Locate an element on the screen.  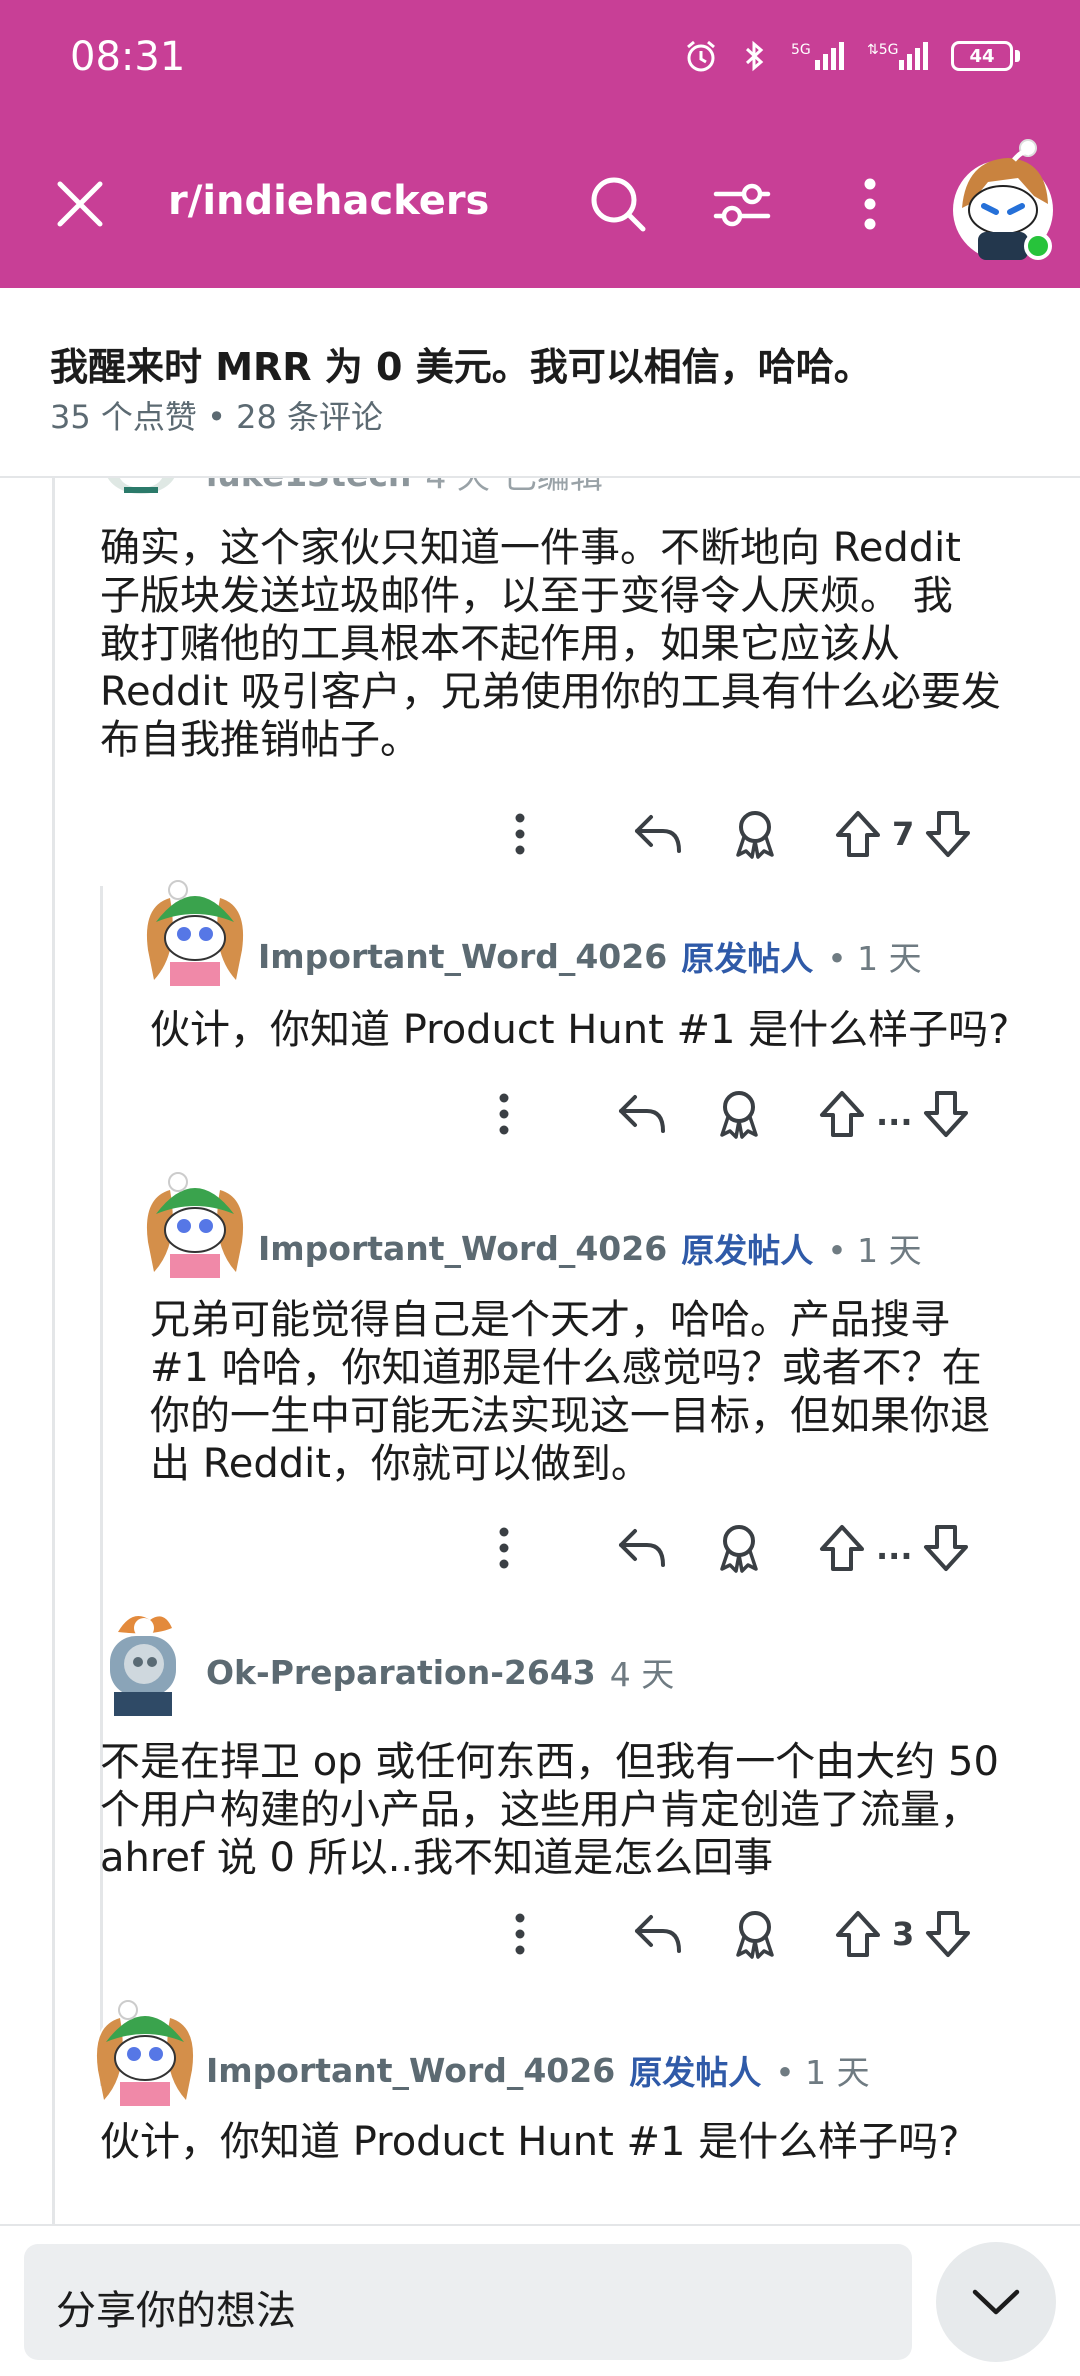
status-time: 08:31 is located at coordinates (128, 57).